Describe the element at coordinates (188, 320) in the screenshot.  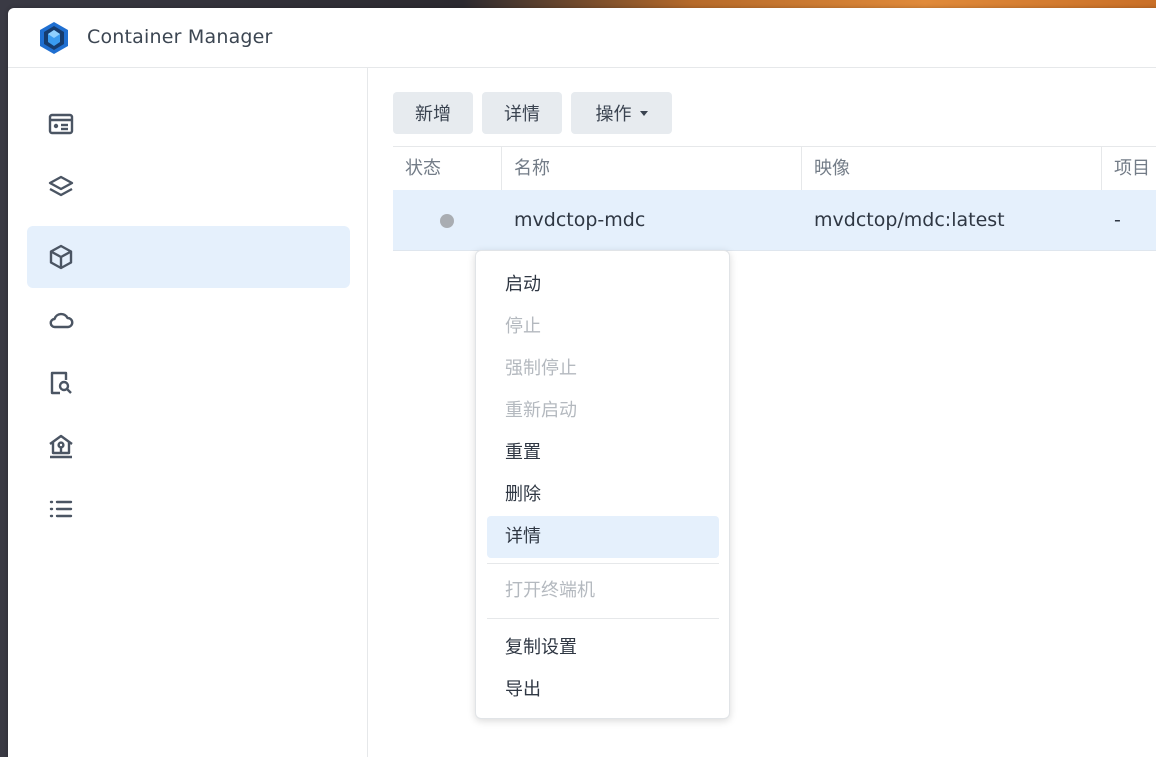
I see `sidebar-item-registry` at that location.